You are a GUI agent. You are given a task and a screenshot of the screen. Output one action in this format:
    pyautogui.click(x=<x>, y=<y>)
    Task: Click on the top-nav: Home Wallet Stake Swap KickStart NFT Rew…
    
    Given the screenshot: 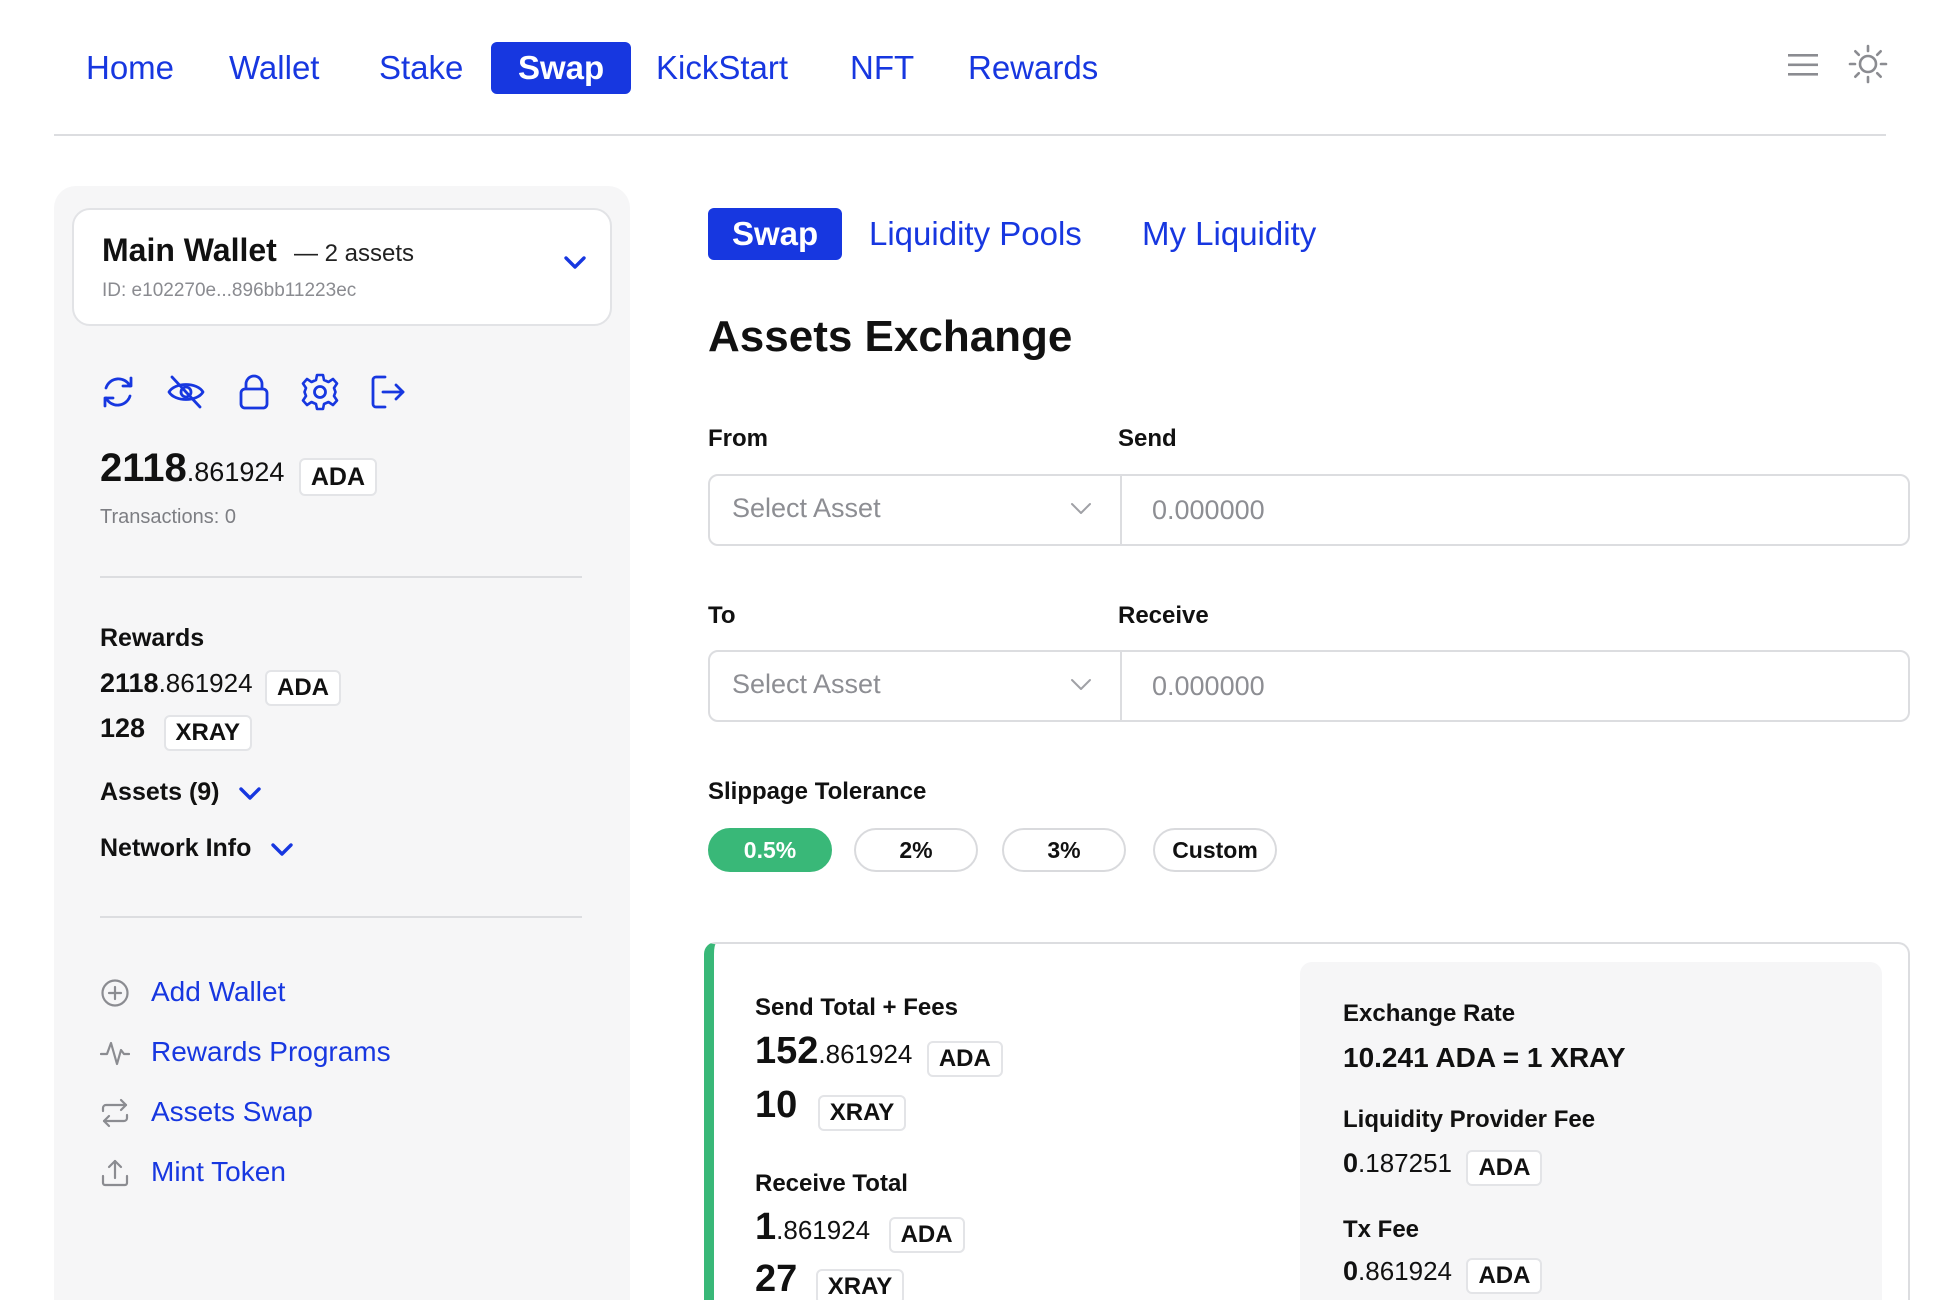 What is the action you would take?
    pyautogui.click(x=970, y=68)
    